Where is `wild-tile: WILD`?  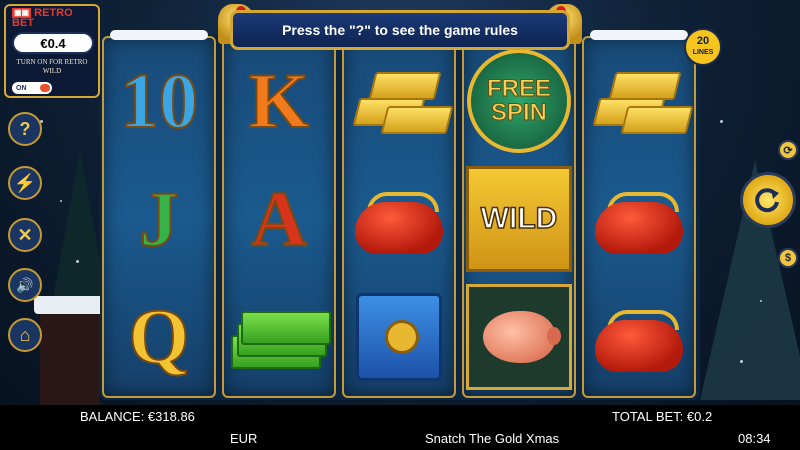 wild-tile: WILD is located at coordinates (519, 219).